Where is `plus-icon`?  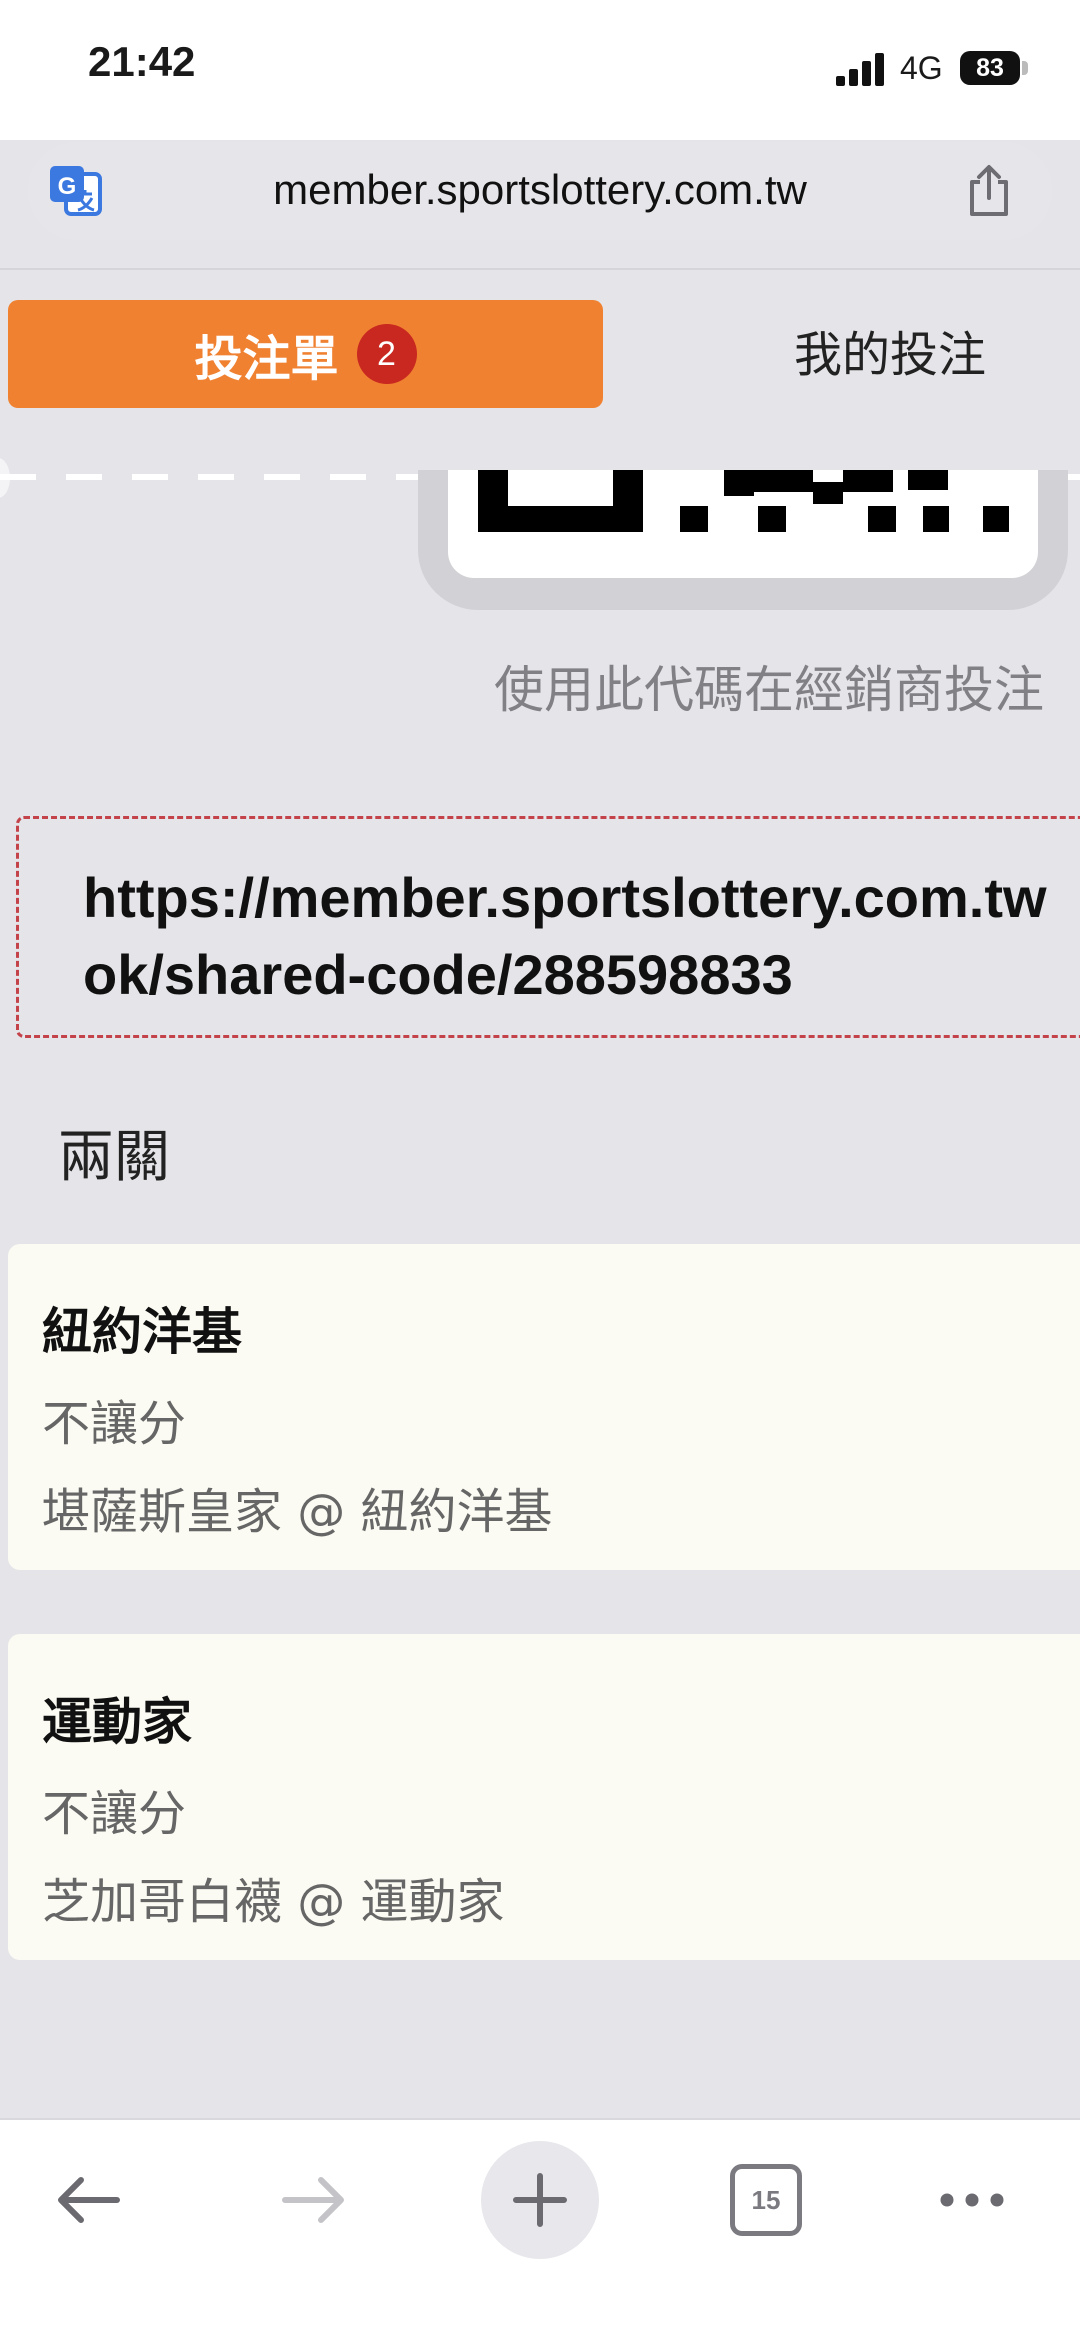
plus-icon is located at coordinates (540, 2200).